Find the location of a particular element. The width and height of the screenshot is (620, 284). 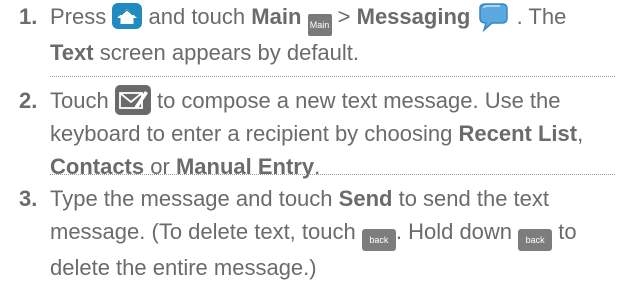

speech-bubble-icon is located at coordinates (493, 17).